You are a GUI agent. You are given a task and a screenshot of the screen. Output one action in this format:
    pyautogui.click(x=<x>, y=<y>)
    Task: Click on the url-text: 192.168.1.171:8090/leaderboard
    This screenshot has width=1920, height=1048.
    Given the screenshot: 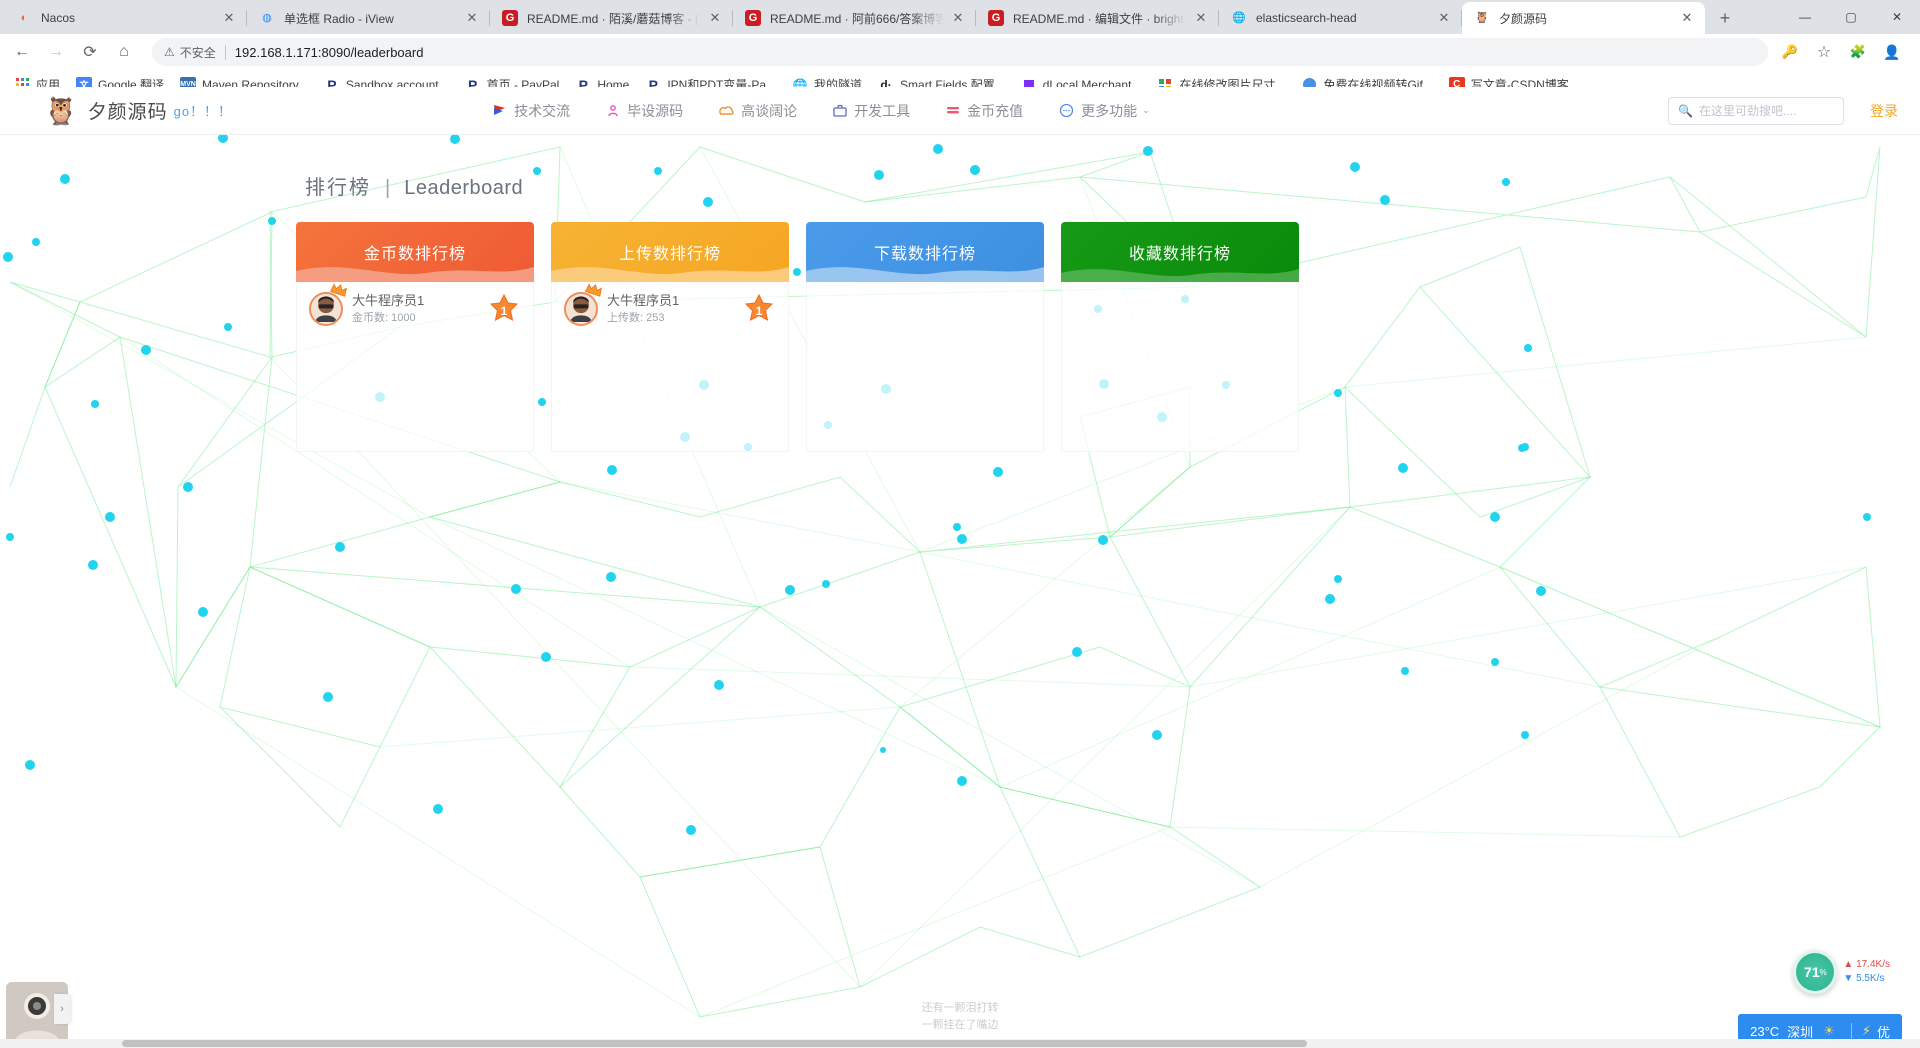 What is the action you would take?
    pyautogui.click(x=329, y=52)
    